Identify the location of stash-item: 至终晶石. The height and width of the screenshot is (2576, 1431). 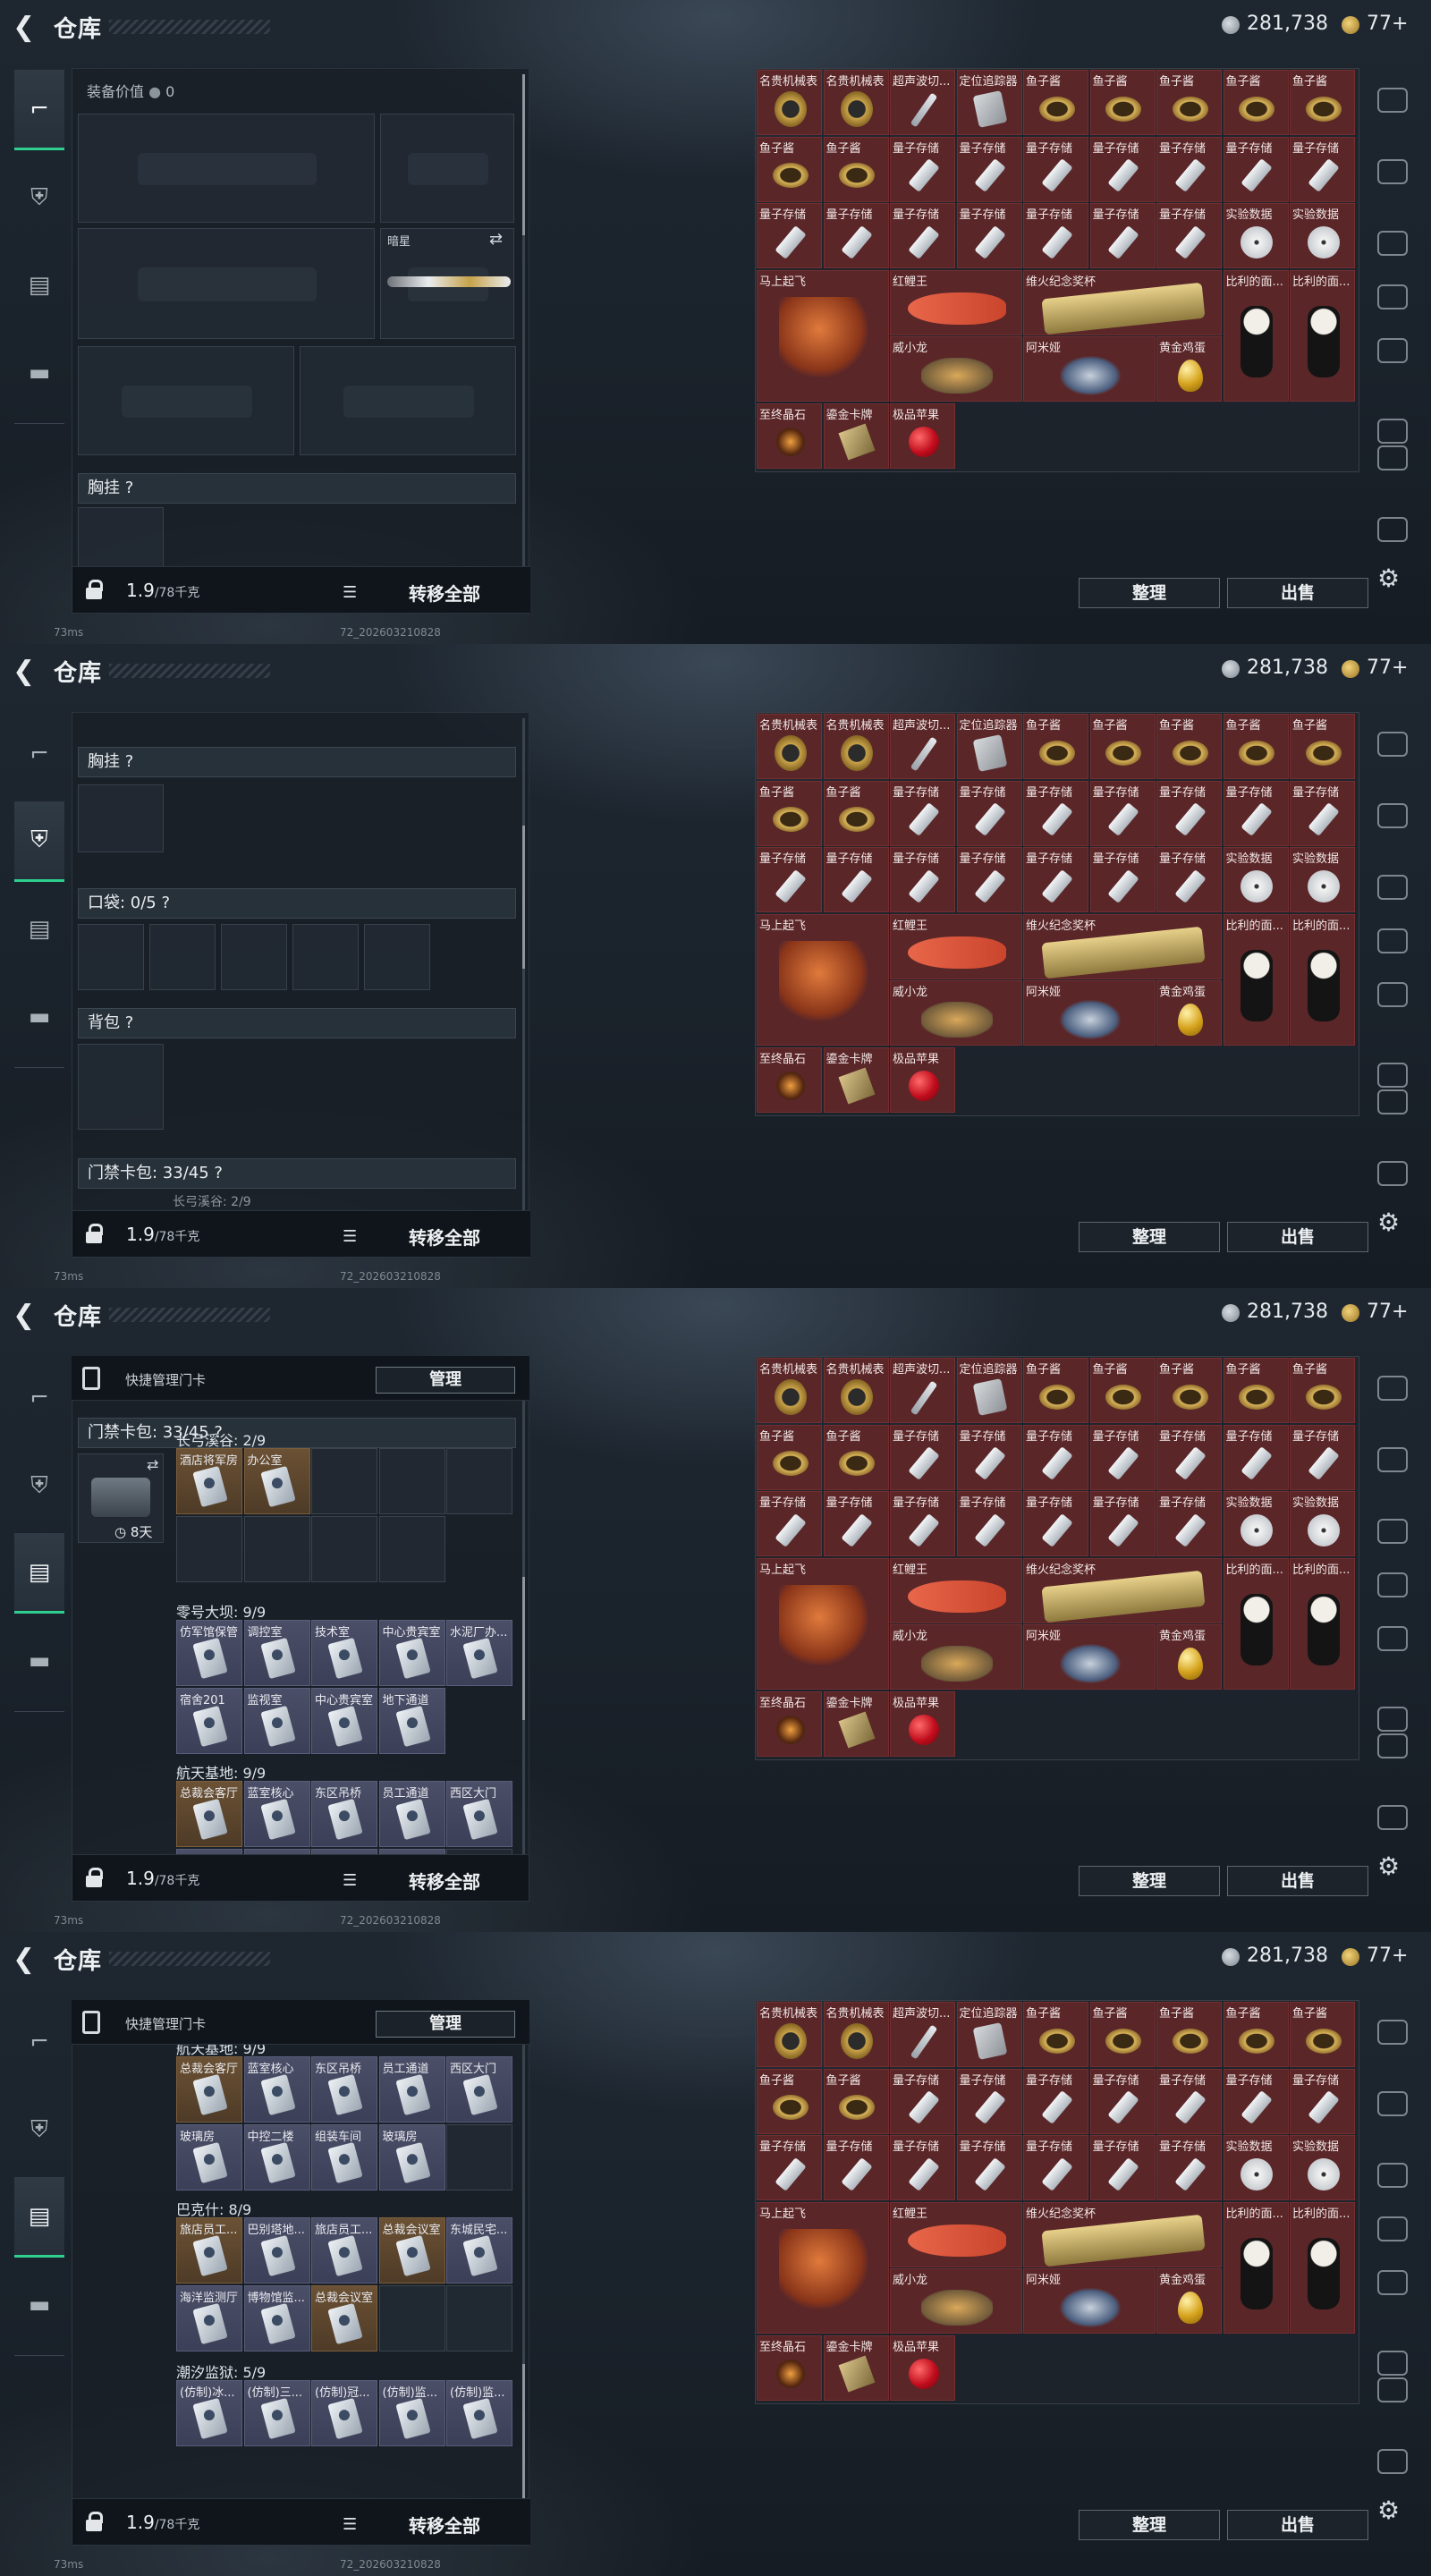
(790, 2367).